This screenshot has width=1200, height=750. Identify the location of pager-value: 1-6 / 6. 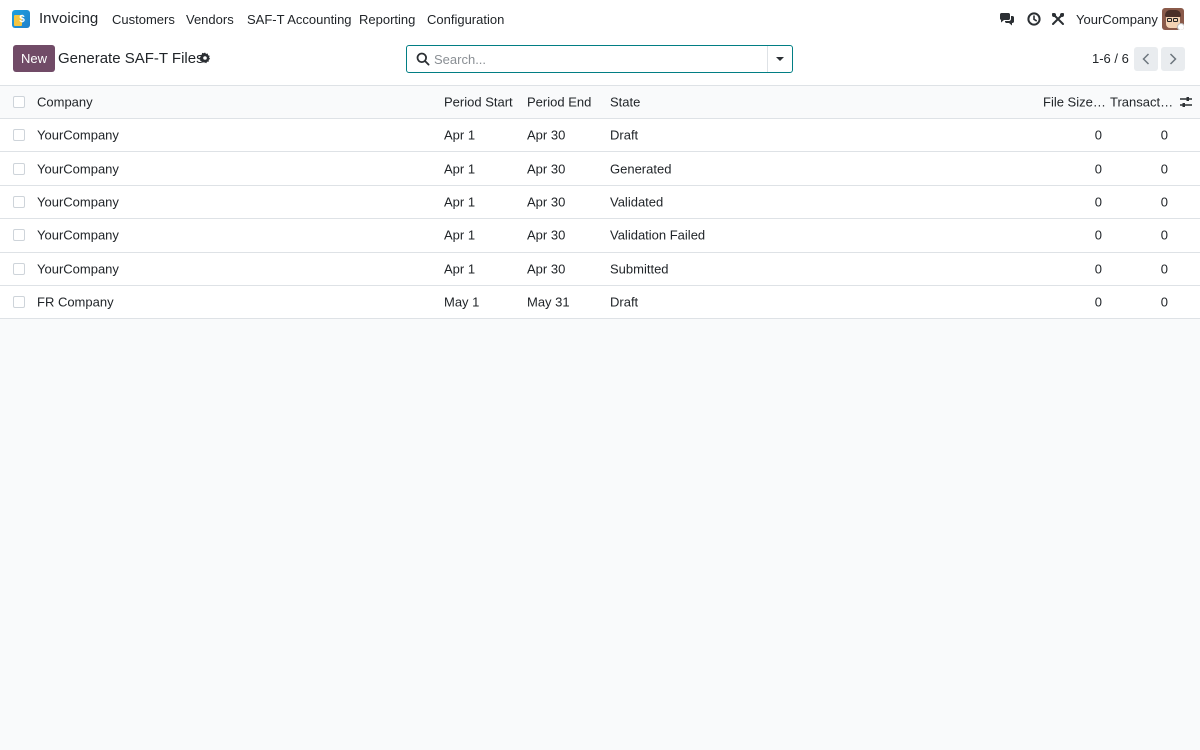
(1110, 58).